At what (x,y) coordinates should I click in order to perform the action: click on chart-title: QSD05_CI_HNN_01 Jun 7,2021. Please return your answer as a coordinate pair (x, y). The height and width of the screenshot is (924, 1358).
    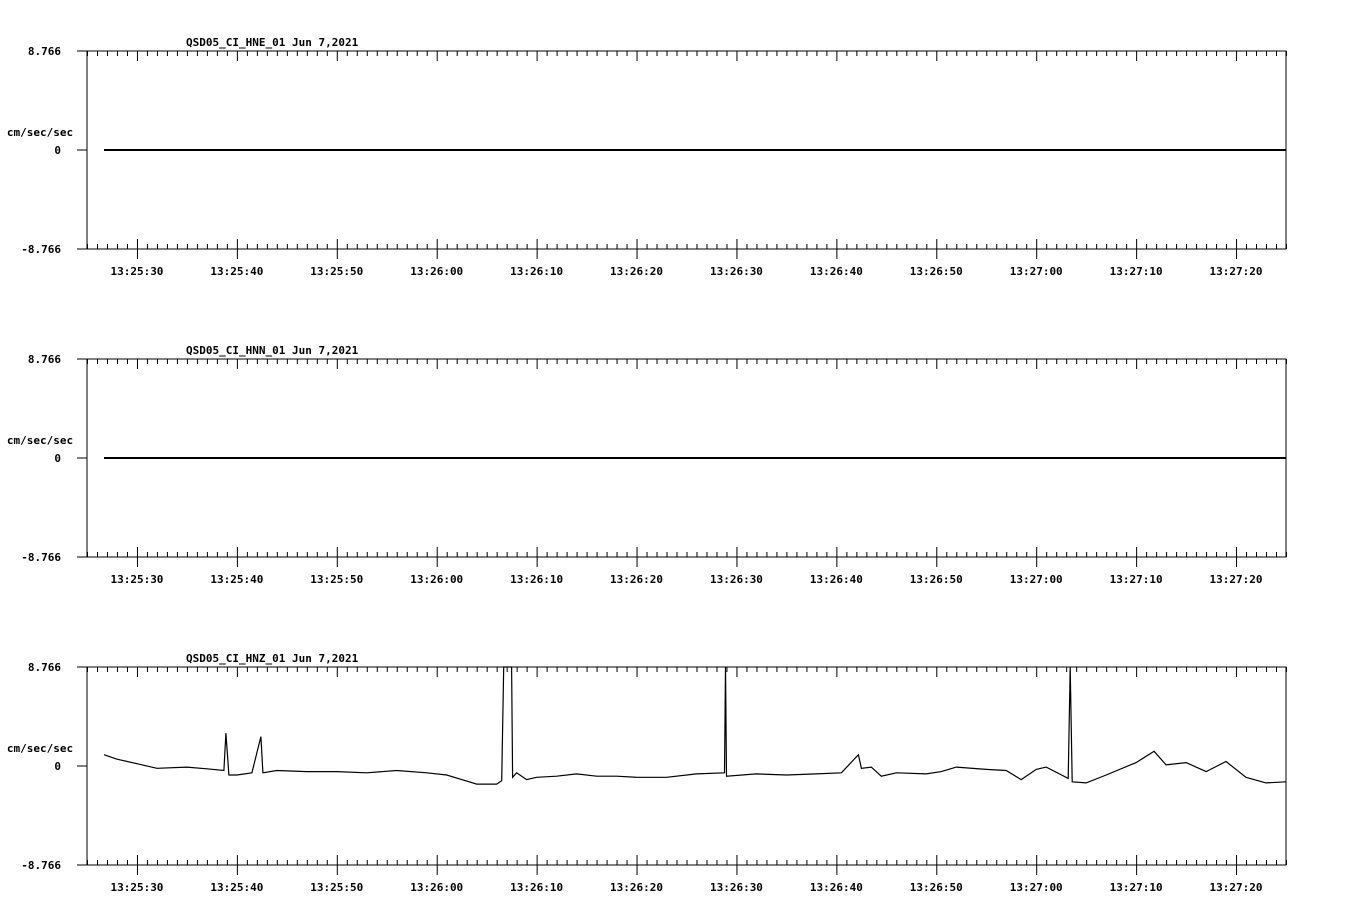
    Looking at the image, I should click on (272, 350).